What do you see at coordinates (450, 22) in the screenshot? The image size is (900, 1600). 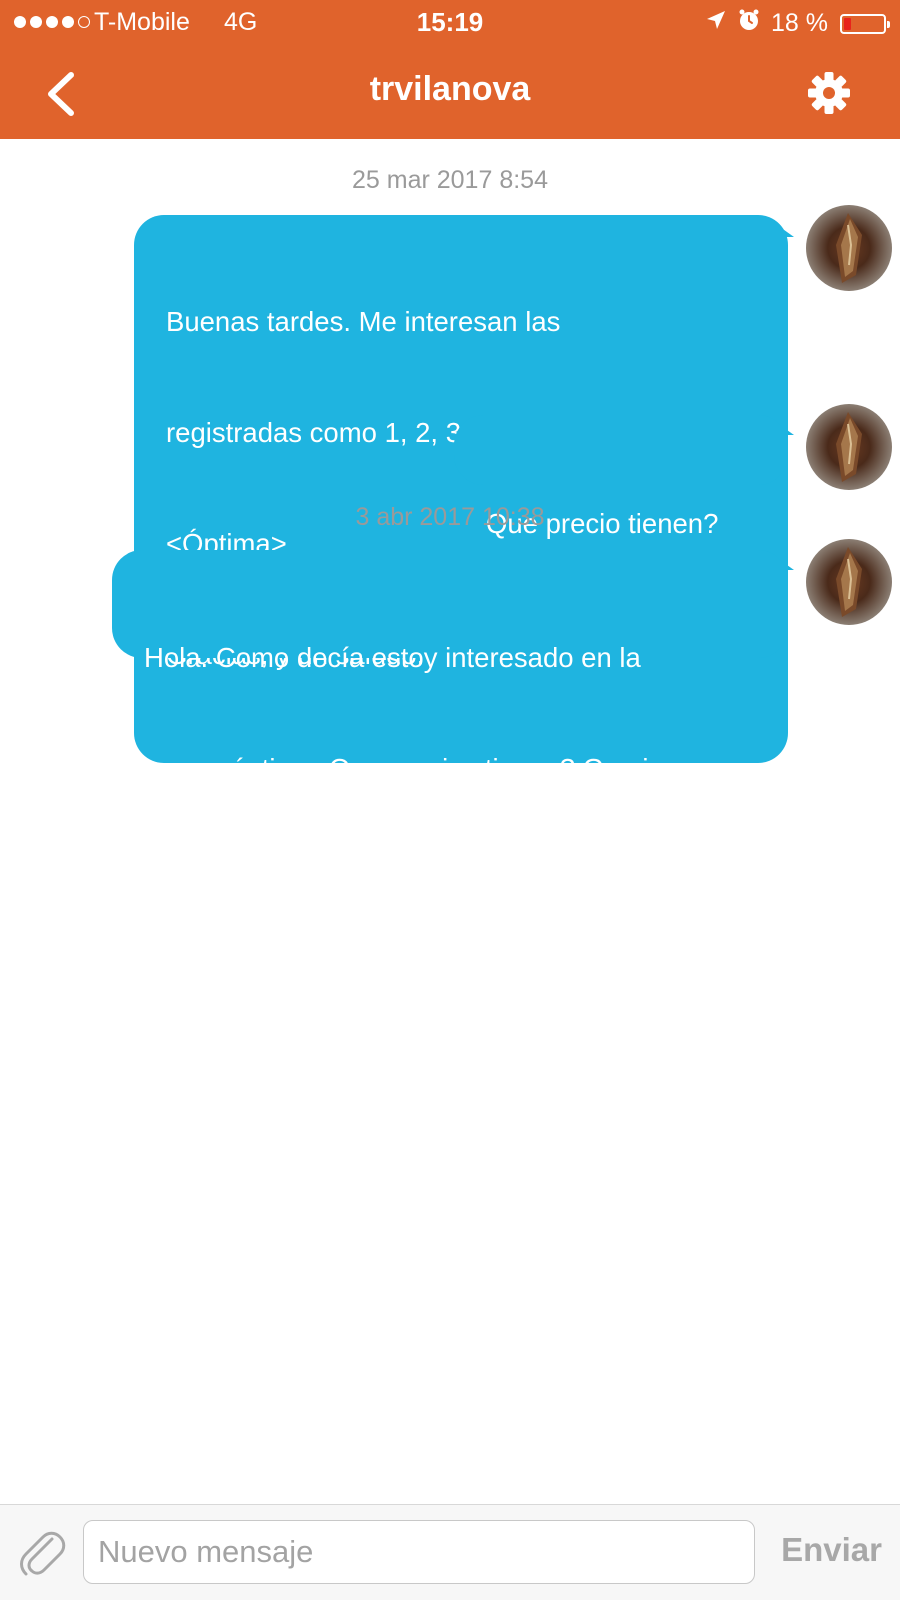 I see `status-bar: T-Mobile 4G 15:19 18 %` at bounding box center [450, 22].